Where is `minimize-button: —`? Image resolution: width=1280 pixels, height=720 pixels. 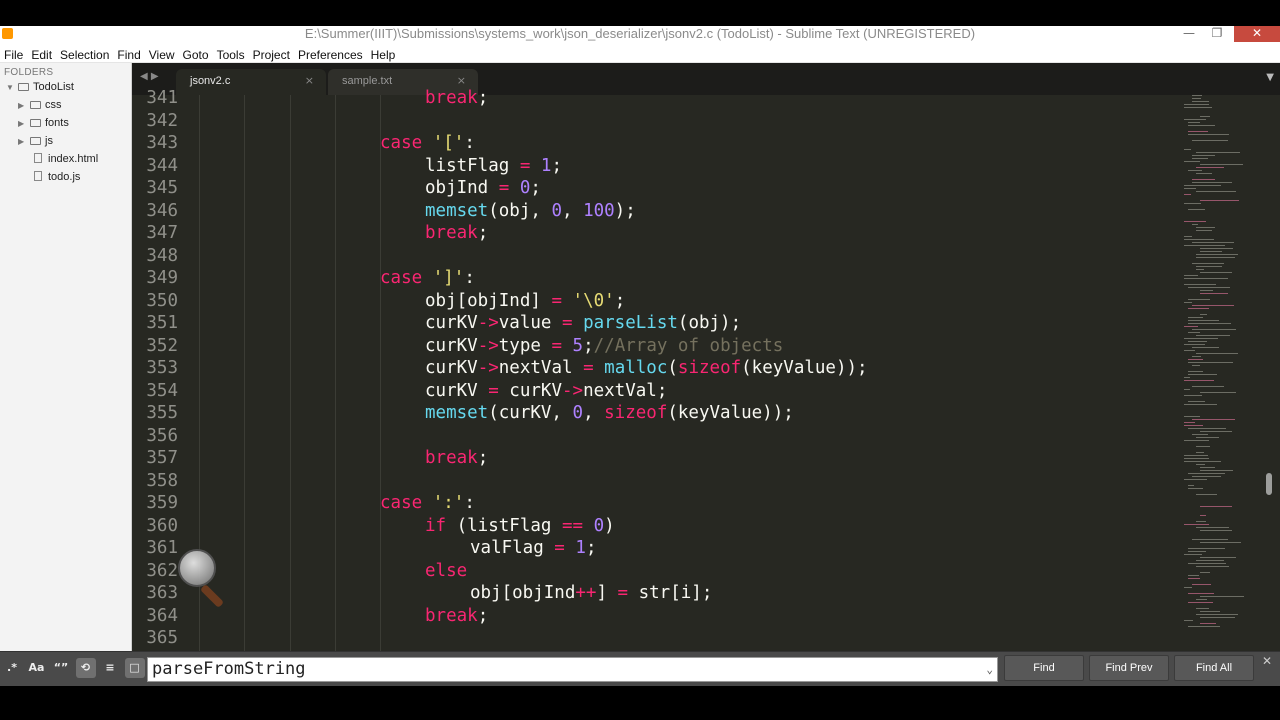 minimize-button: — is located at coordinates (1189, 34).